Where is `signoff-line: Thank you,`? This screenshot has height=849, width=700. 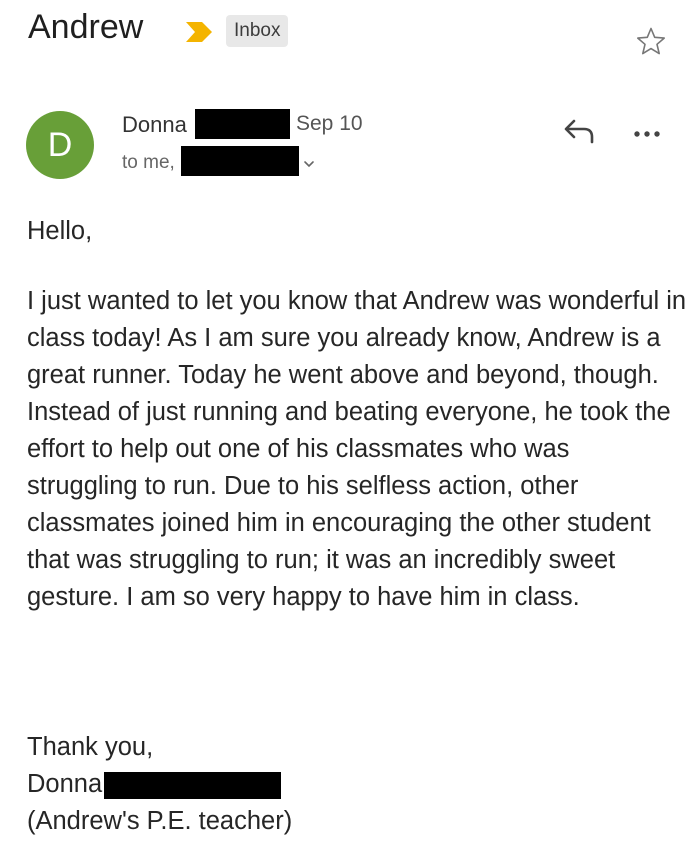
signoff-line: Thank you, is located at coordinates (90, 747).